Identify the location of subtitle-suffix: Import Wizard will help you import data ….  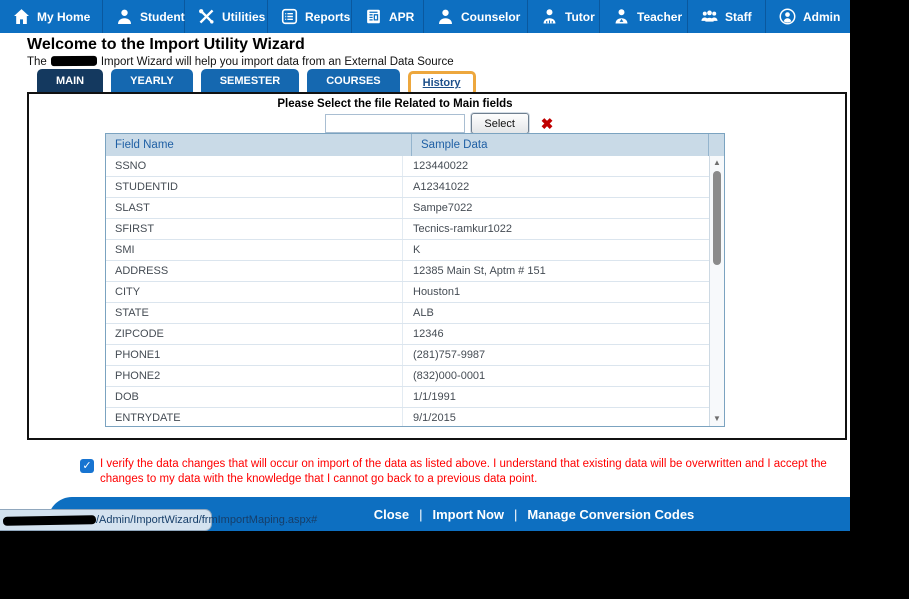
(277, 62).